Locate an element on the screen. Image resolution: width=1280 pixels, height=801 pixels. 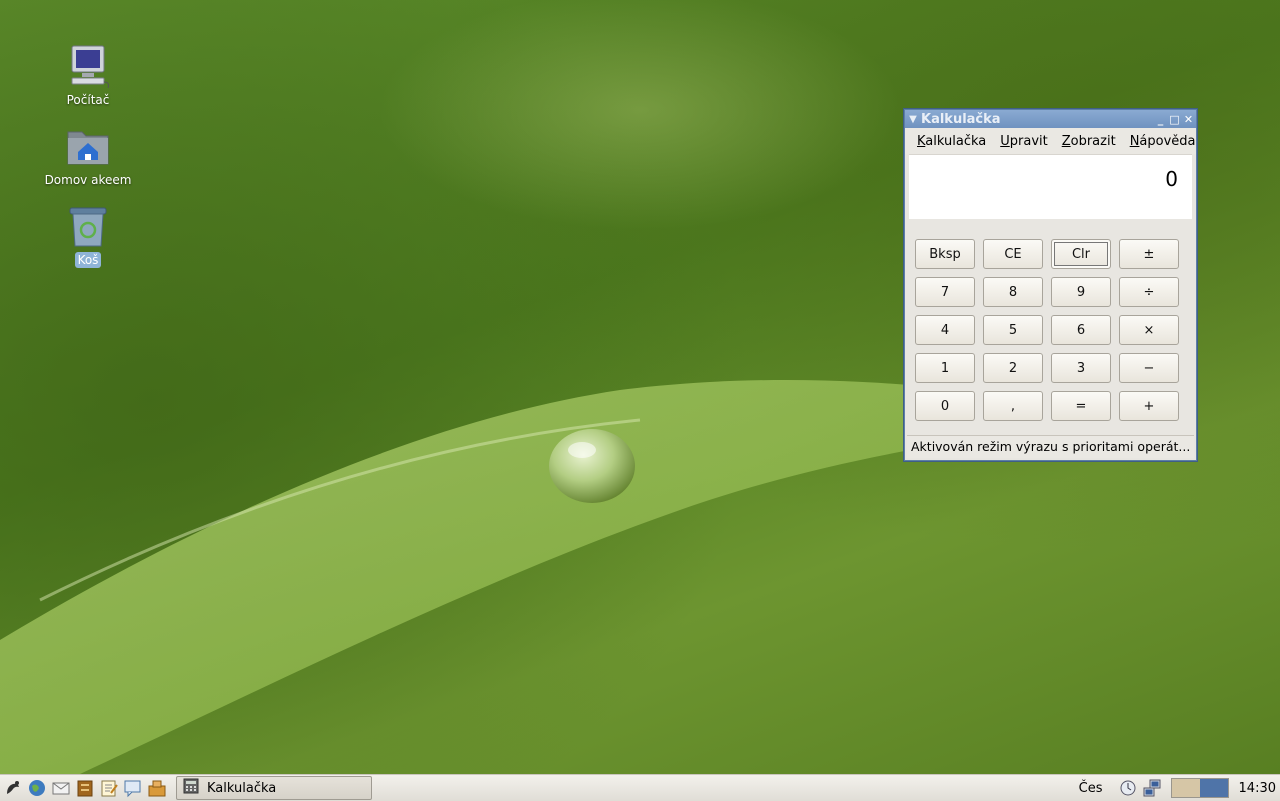
menu-mnemonic: N is located at coordinates (1134, 141).